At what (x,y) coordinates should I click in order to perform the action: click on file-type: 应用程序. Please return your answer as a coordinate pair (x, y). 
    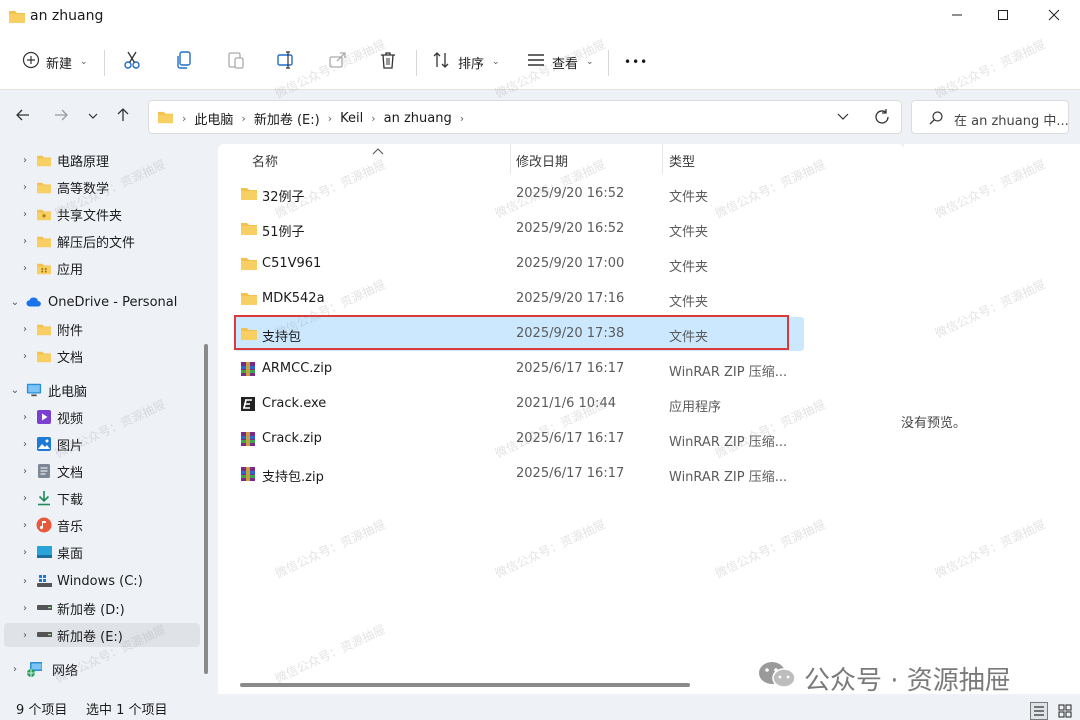
    Looking at the image, I should click on (695, 407).